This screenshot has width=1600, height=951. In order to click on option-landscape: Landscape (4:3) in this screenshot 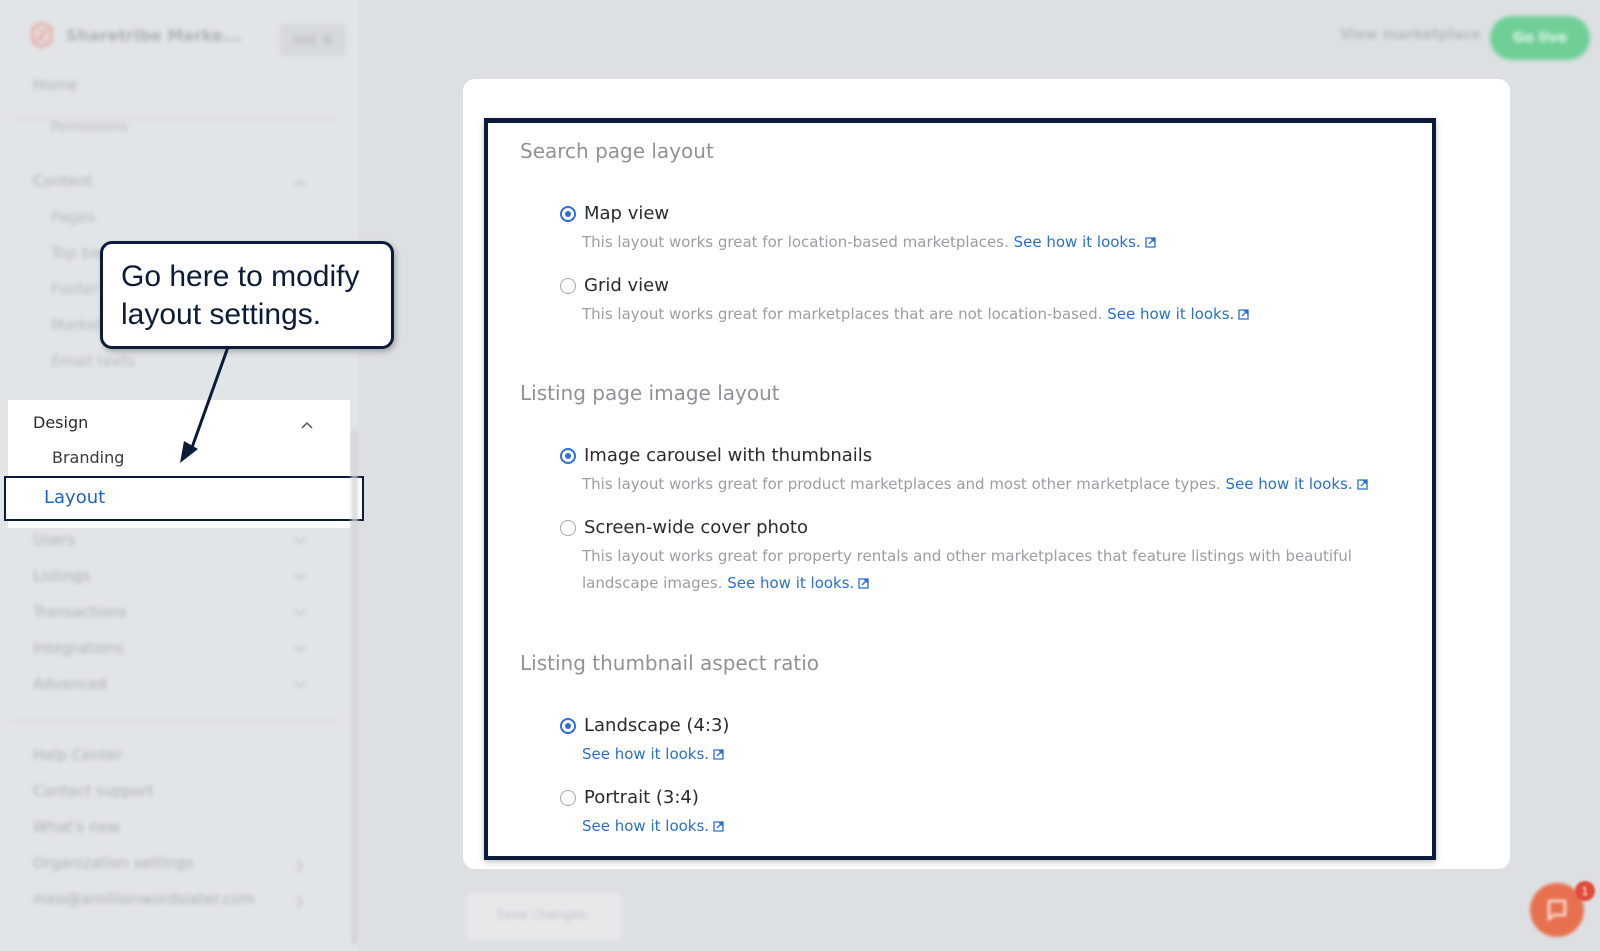, I will do `click(644, 725)`.